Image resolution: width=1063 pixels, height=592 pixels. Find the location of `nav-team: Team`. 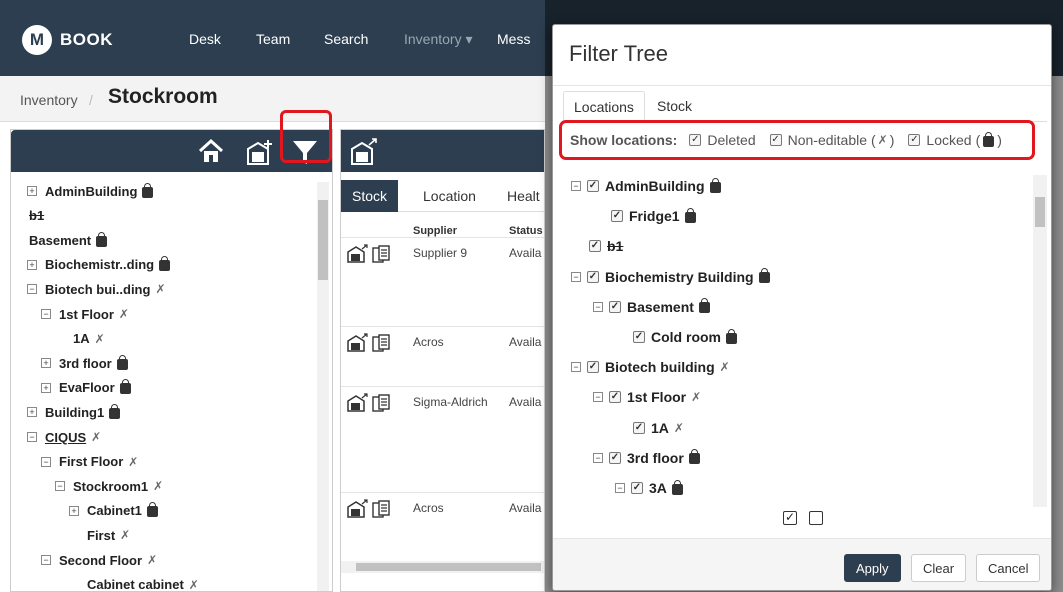

nav-team: Team is located at coordinates (273, 39).